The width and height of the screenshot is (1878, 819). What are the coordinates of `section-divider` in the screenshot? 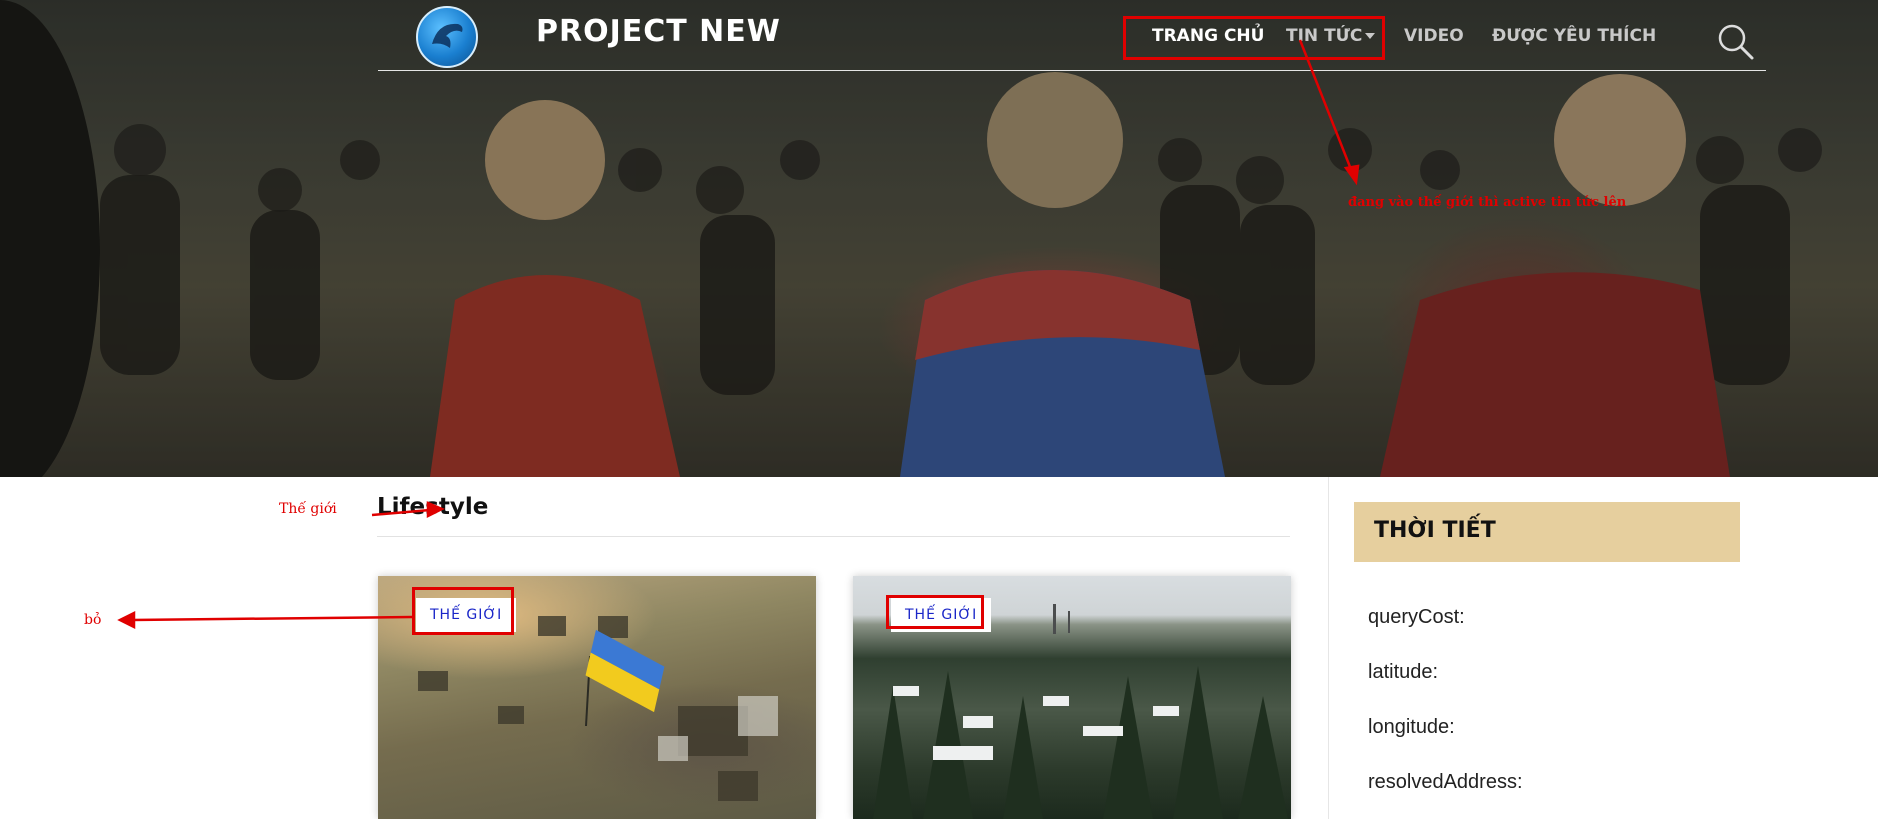 It's located at (833, 536).